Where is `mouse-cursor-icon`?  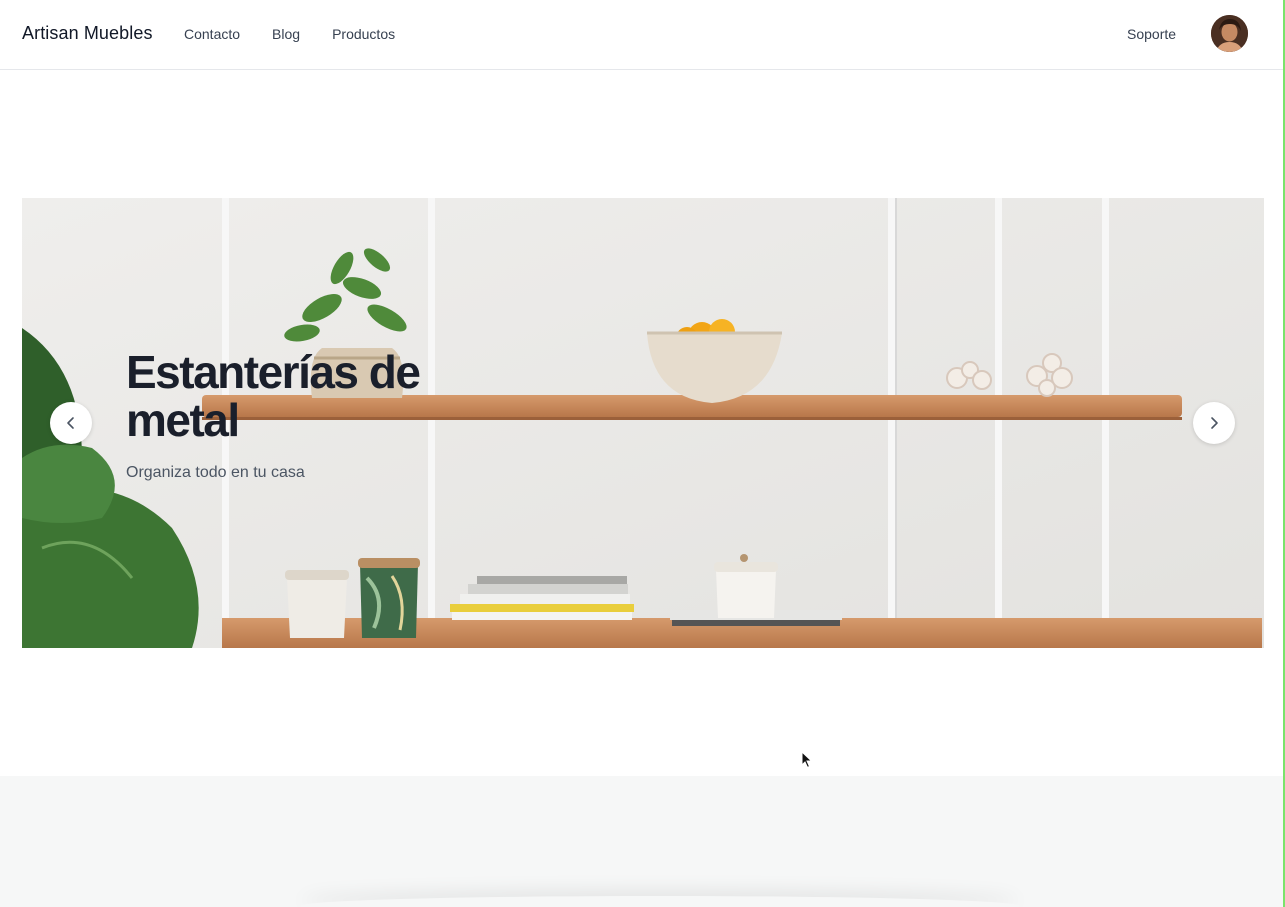 mouse-cursor-icon is located at coordinates (807, 760).